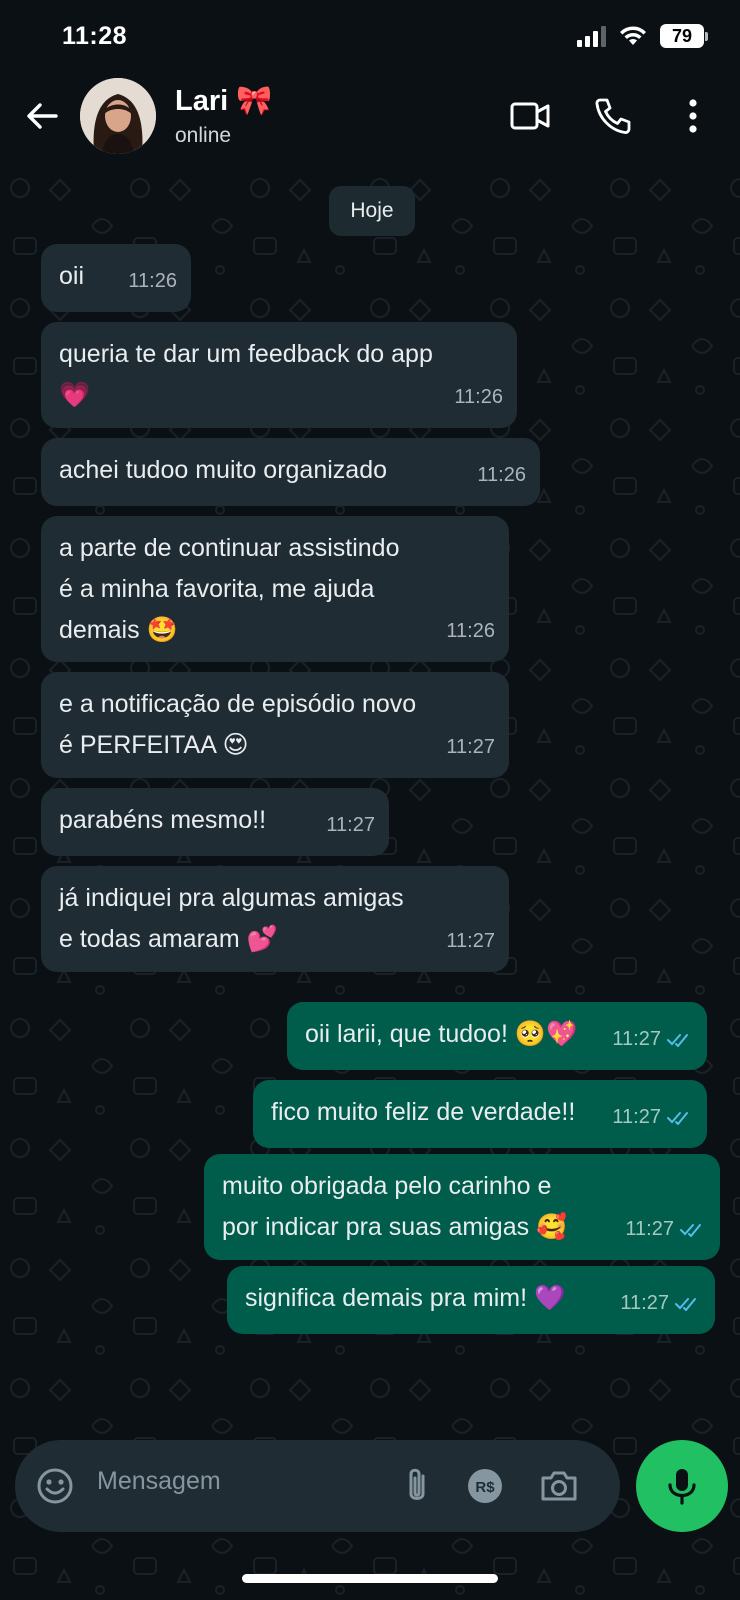 Image resolution: width=740 pixels, height=1600 pixels. I want to click on more-vertical-icon, so click(693, 116).